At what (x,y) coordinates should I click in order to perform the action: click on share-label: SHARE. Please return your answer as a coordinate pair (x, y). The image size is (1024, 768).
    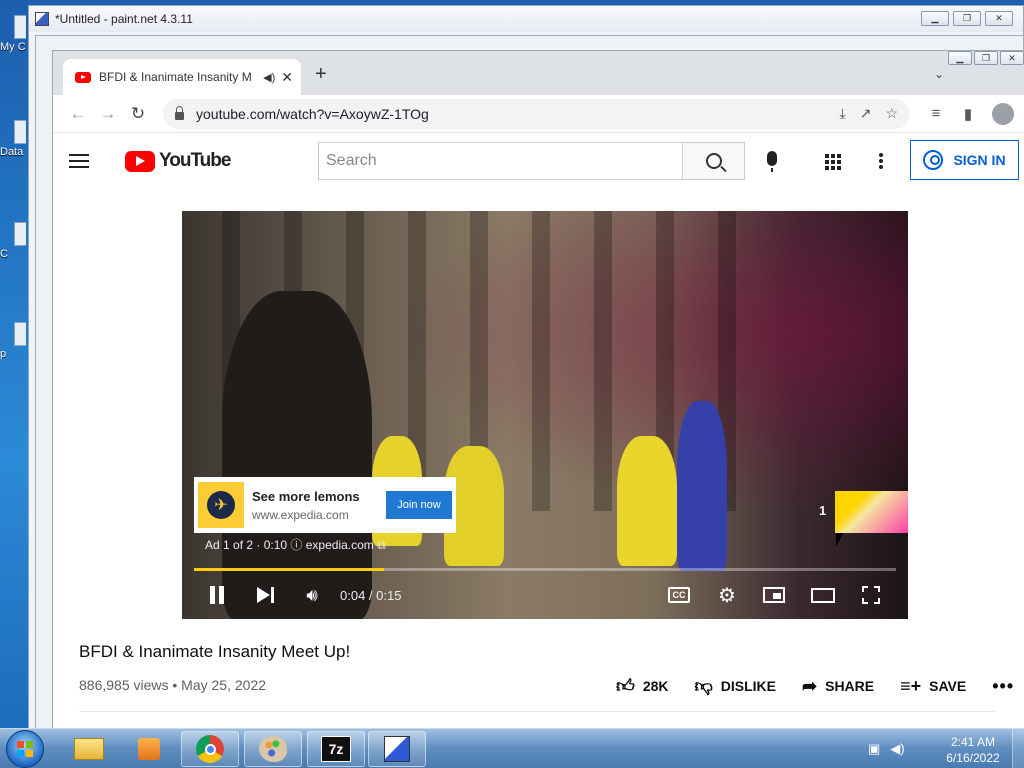
    Looking at the image, I should click on (850, 686).